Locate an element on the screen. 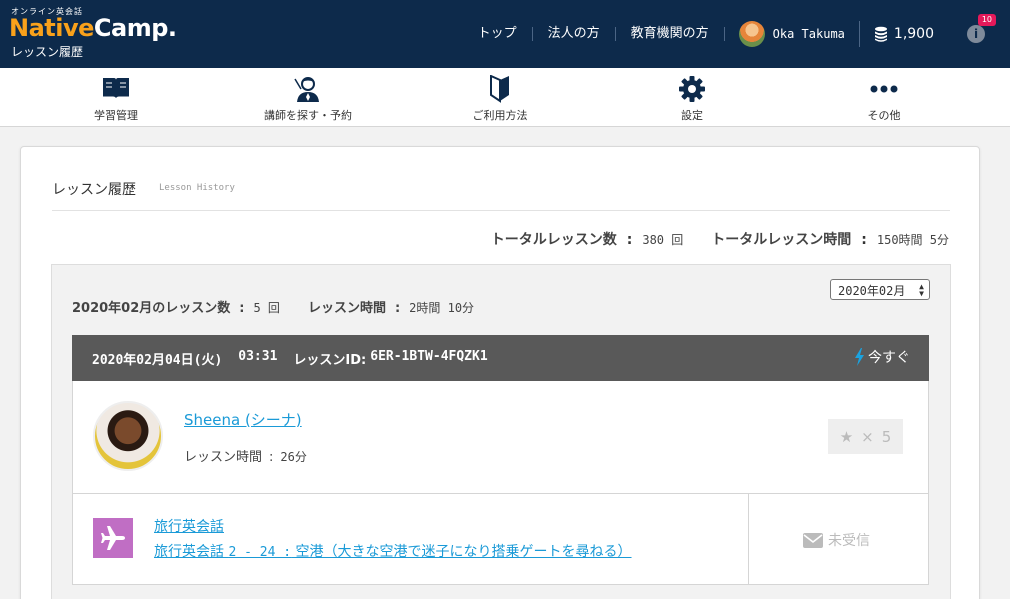 The image size is (1010, 599). material-title-link: 旅行英会話 2 - 24 : 空港（大きな空港で迷子になり搭乗ゲートを尋ねる） is located at coordinates (393, 551).